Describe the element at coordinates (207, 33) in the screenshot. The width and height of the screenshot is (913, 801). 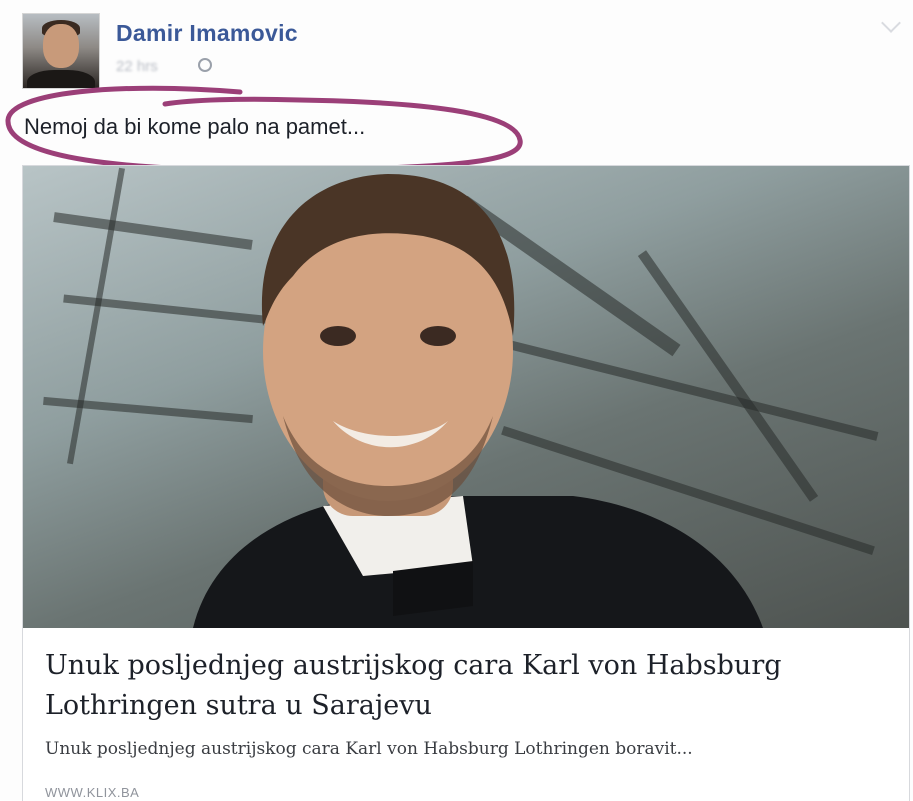
I see `author-name: Damir Imamovic` at that location.